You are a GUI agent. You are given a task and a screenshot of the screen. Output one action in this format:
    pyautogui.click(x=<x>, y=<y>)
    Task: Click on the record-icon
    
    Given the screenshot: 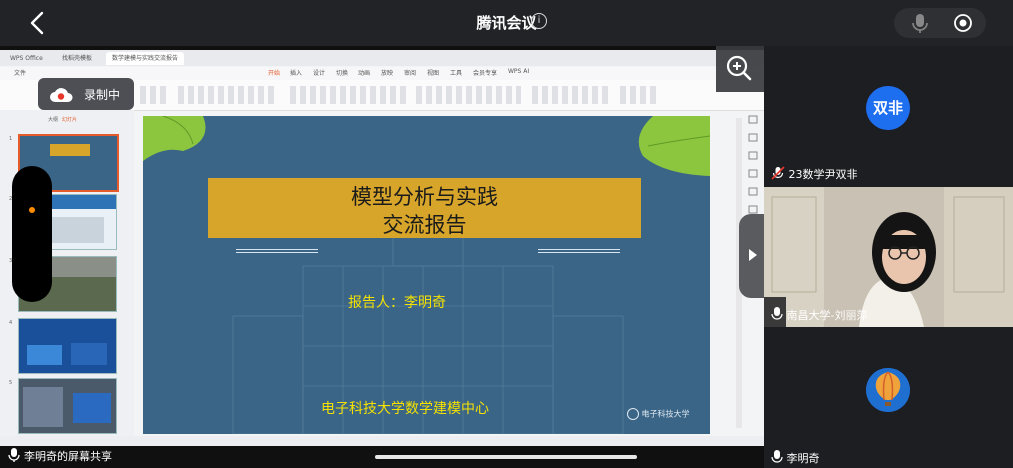 What is the action you would take?
    pyautogui.click(x=963, y=23)
    